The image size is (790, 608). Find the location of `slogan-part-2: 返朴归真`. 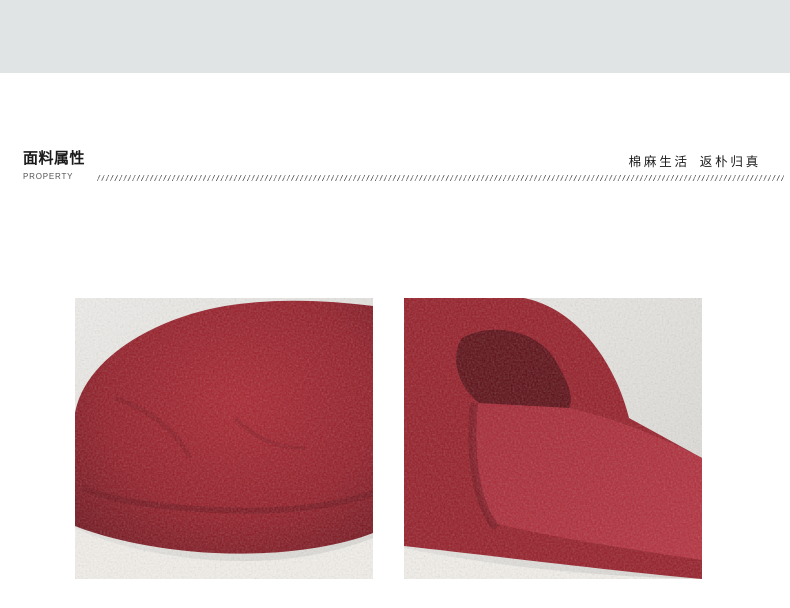

slogan-part-2: 返朴归真 is located at coordinates (730, 161).